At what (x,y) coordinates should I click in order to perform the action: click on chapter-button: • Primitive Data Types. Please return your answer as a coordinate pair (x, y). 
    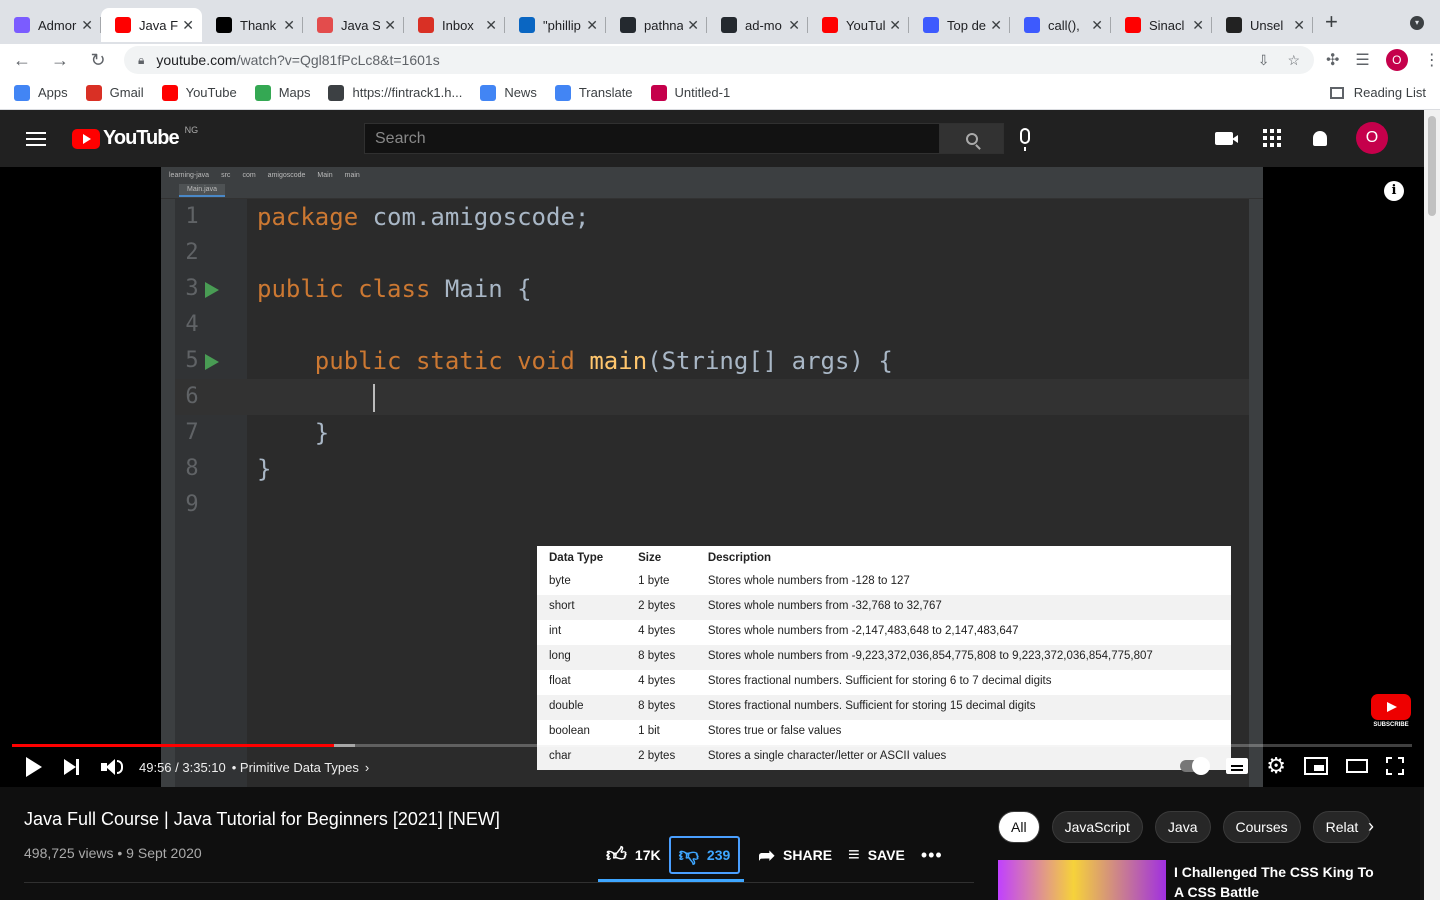
    Looking at the image, I should click on (295, 767).